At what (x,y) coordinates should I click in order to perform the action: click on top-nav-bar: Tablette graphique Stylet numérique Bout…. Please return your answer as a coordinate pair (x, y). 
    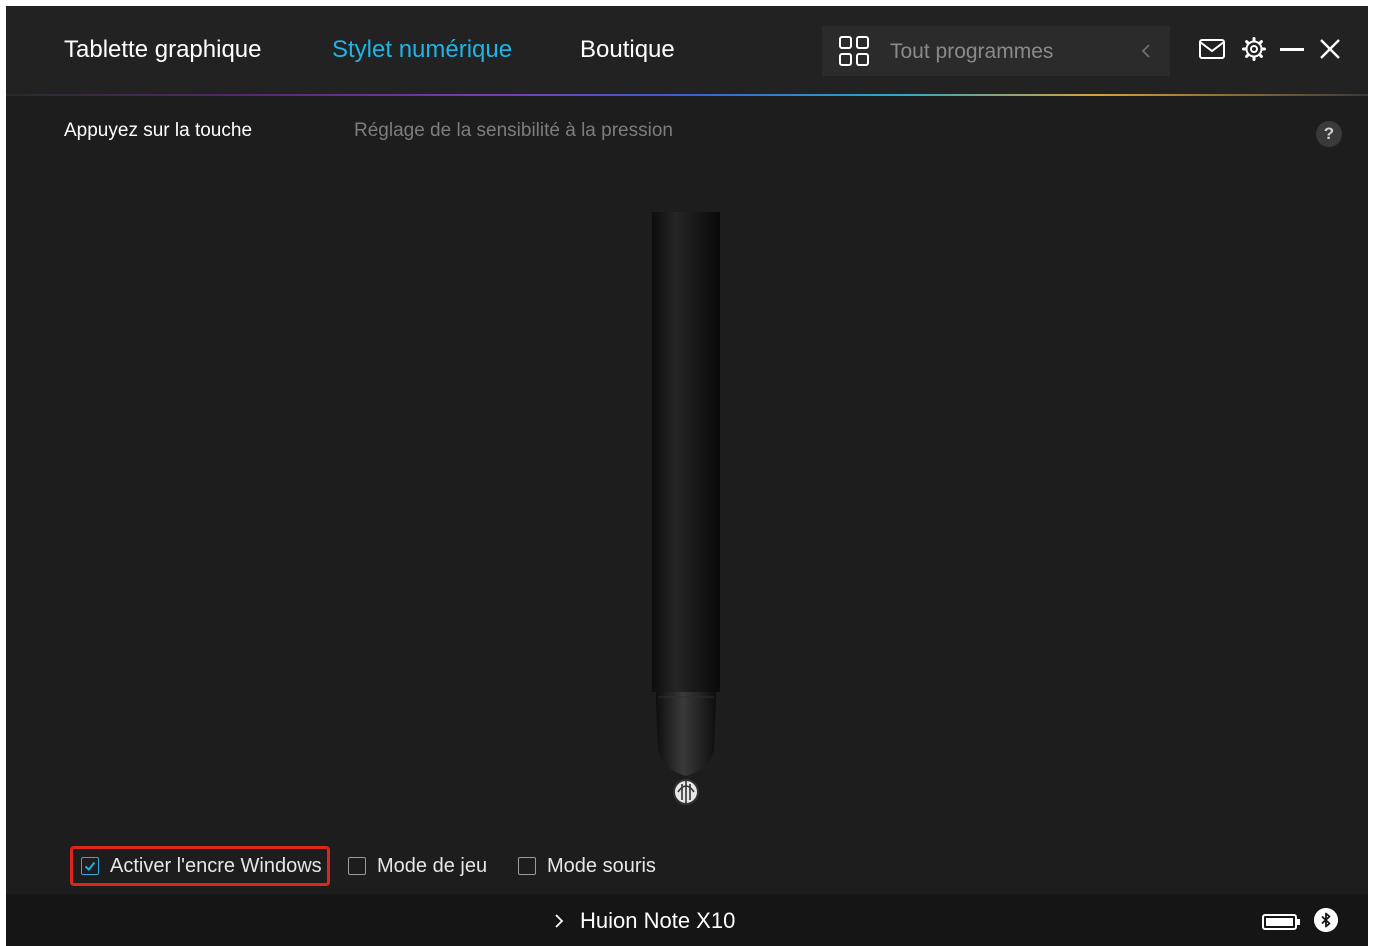
    Looking at the image, I should click on (687, 50).